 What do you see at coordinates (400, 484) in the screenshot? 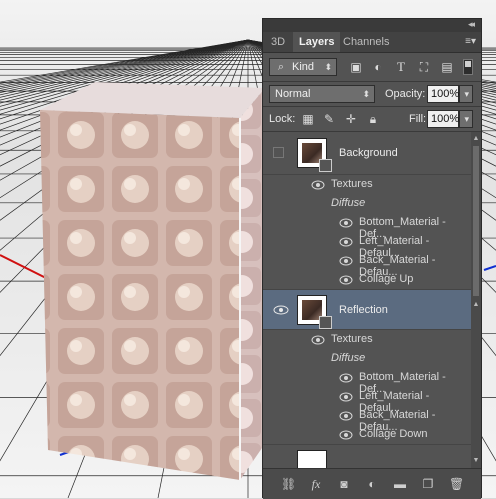
I see `folder-icon: ▬` at bounding box center [400, 484].